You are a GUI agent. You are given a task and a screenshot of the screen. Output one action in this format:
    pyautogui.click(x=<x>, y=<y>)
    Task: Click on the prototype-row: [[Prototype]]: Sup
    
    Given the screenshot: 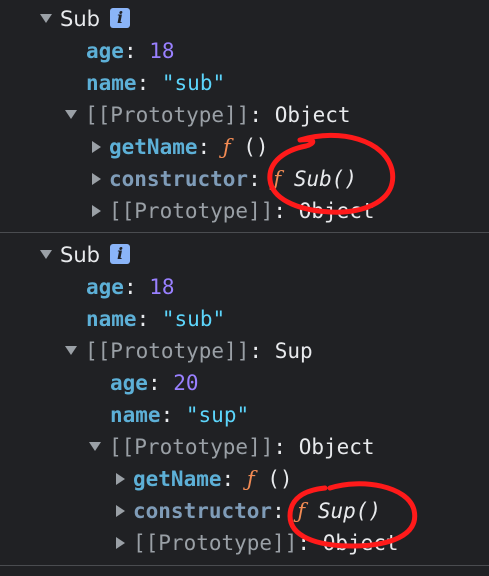 What is the action you would take?
    pyautogui.click(x=189, y=351)
    